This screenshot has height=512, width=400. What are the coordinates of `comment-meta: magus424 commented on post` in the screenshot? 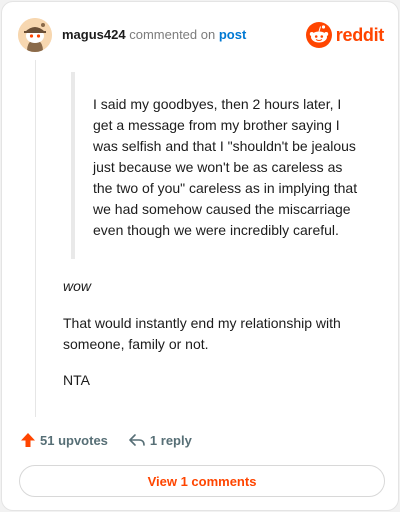 It's located at (154, 34).